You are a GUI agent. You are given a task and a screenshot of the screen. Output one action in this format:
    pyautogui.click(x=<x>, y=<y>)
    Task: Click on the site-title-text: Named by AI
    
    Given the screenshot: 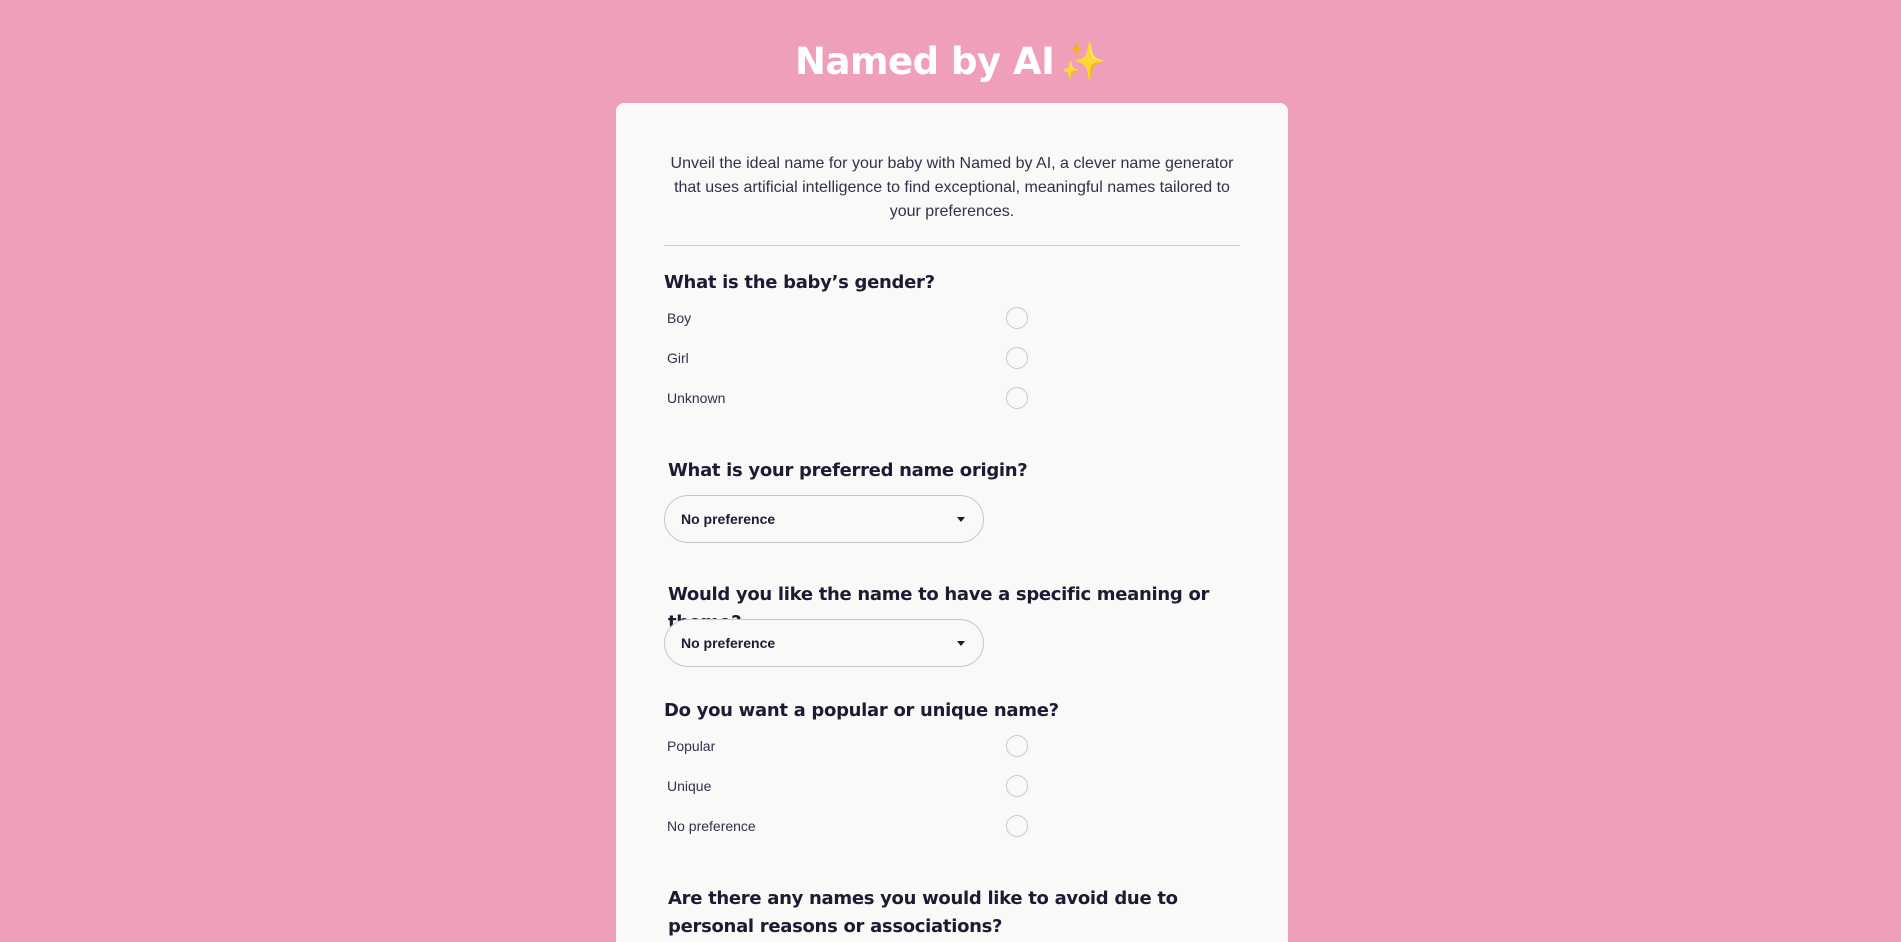 What is the action you would take?
    pyautogui.click(x=925, y=61)
    